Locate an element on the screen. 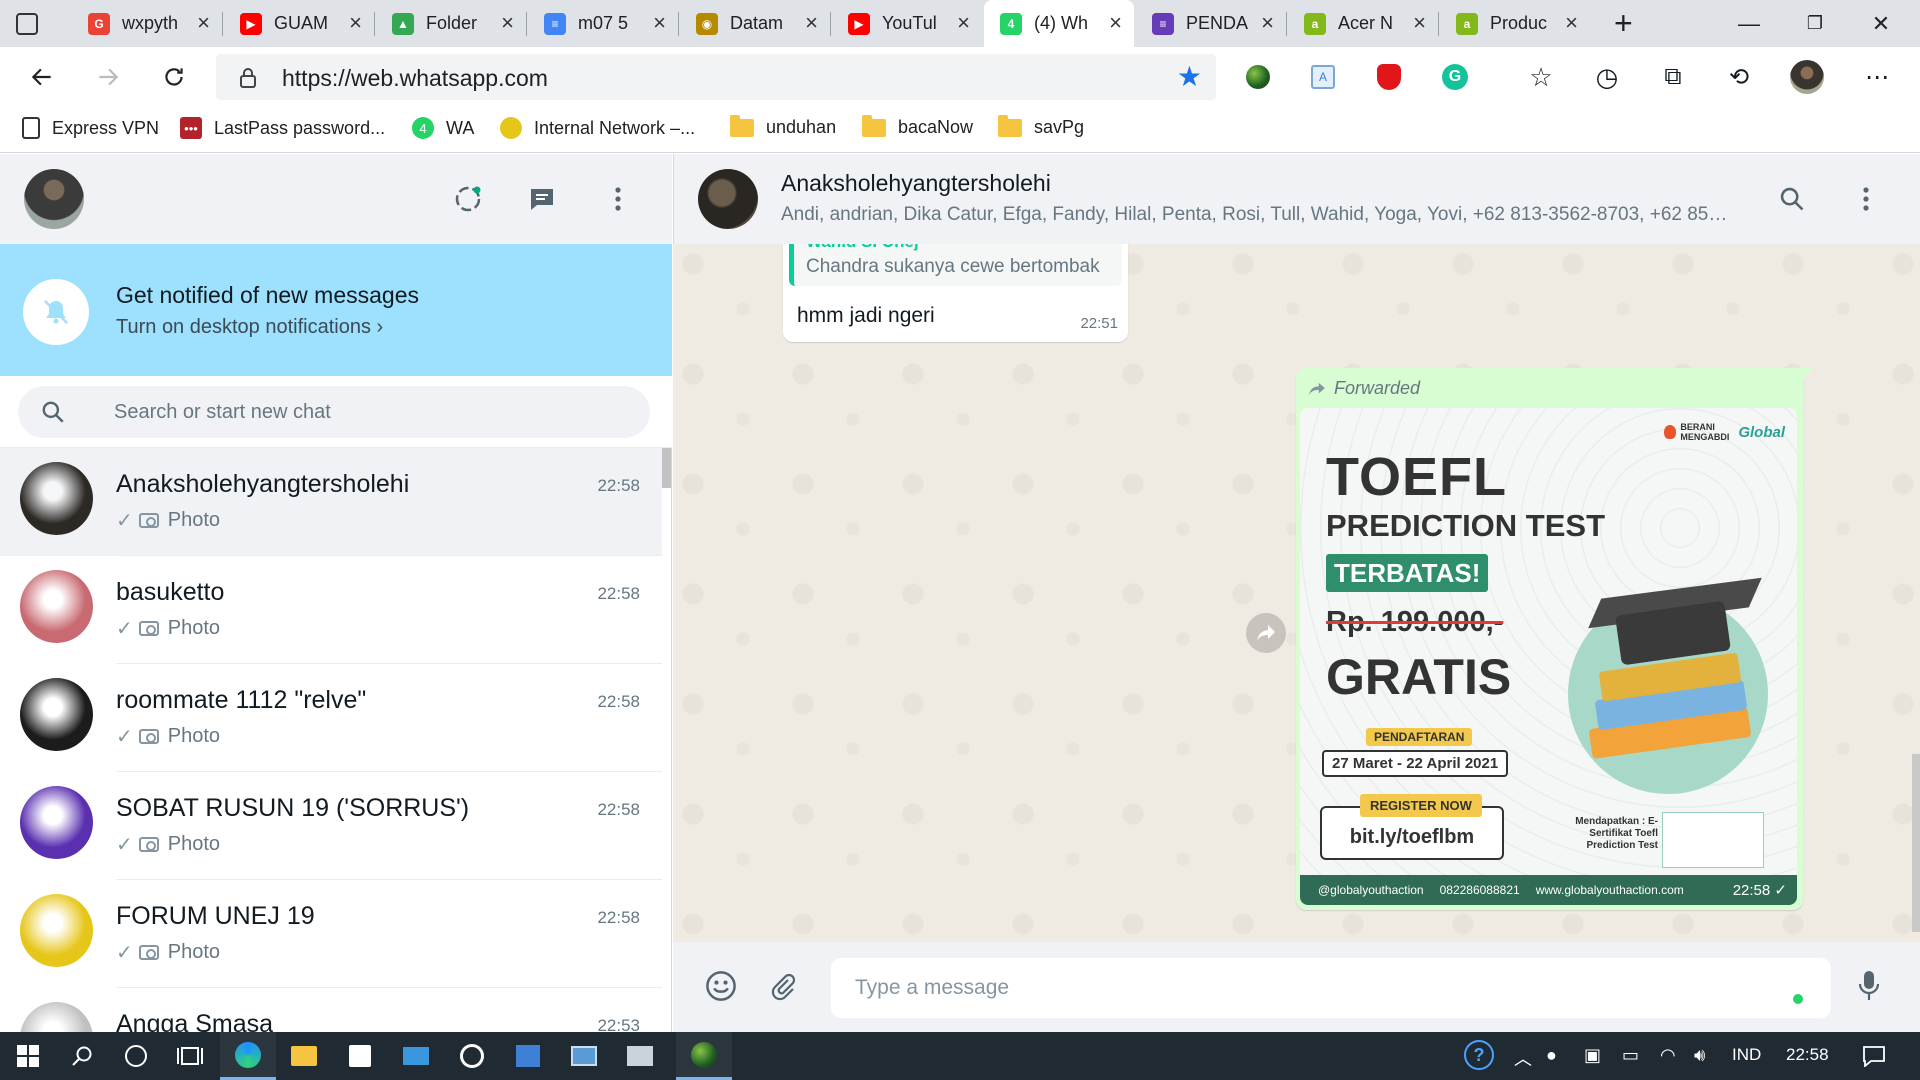 The height and width of the screenshot is (1080, 1920). attach-button is located at coordinates (783, 986).